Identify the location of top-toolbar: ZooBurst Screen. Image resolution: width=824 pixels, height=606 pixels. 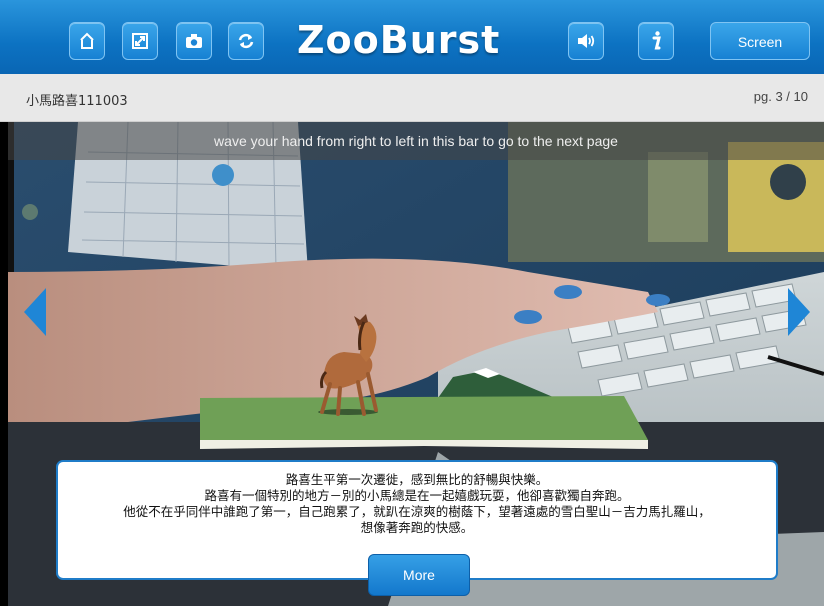
(412, 37).